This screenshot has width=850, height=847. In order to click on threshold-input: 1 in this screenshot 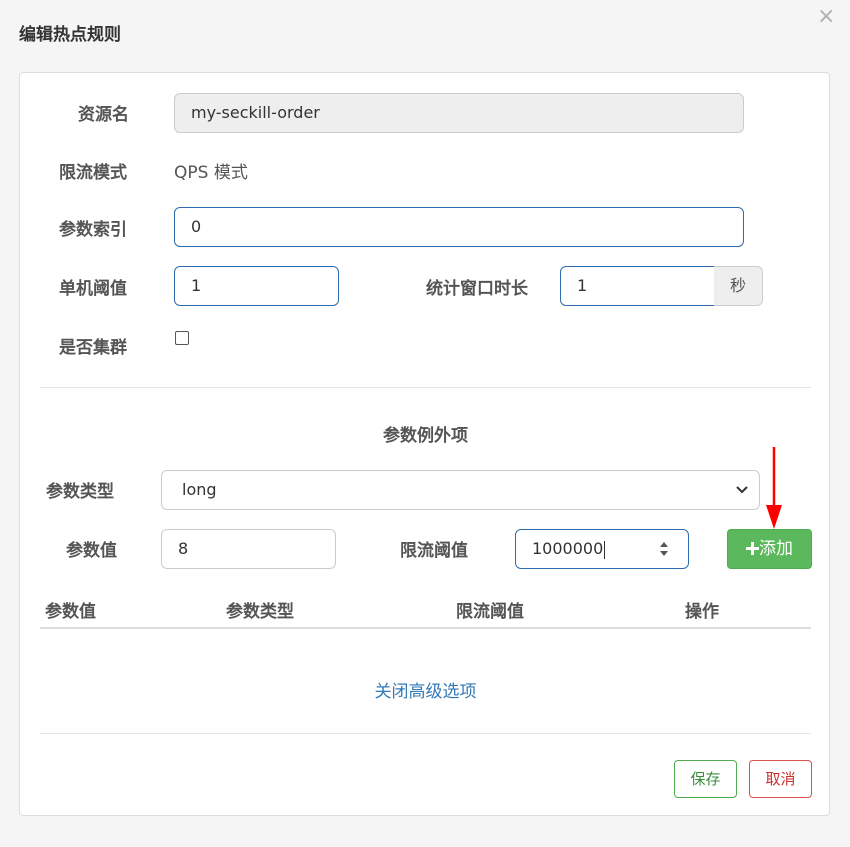, I will do `click(256, 286)`.